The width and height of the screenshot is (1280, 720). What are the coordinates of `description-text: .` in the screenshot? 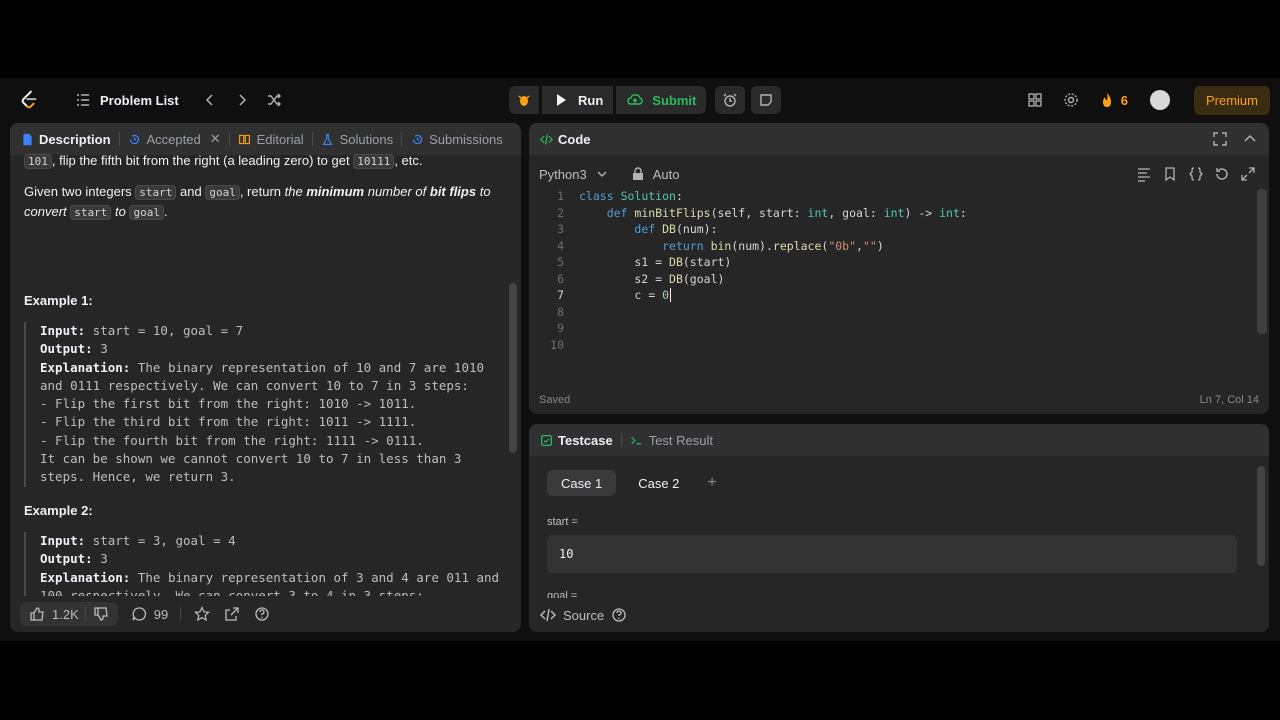 It's located at (165, 211).